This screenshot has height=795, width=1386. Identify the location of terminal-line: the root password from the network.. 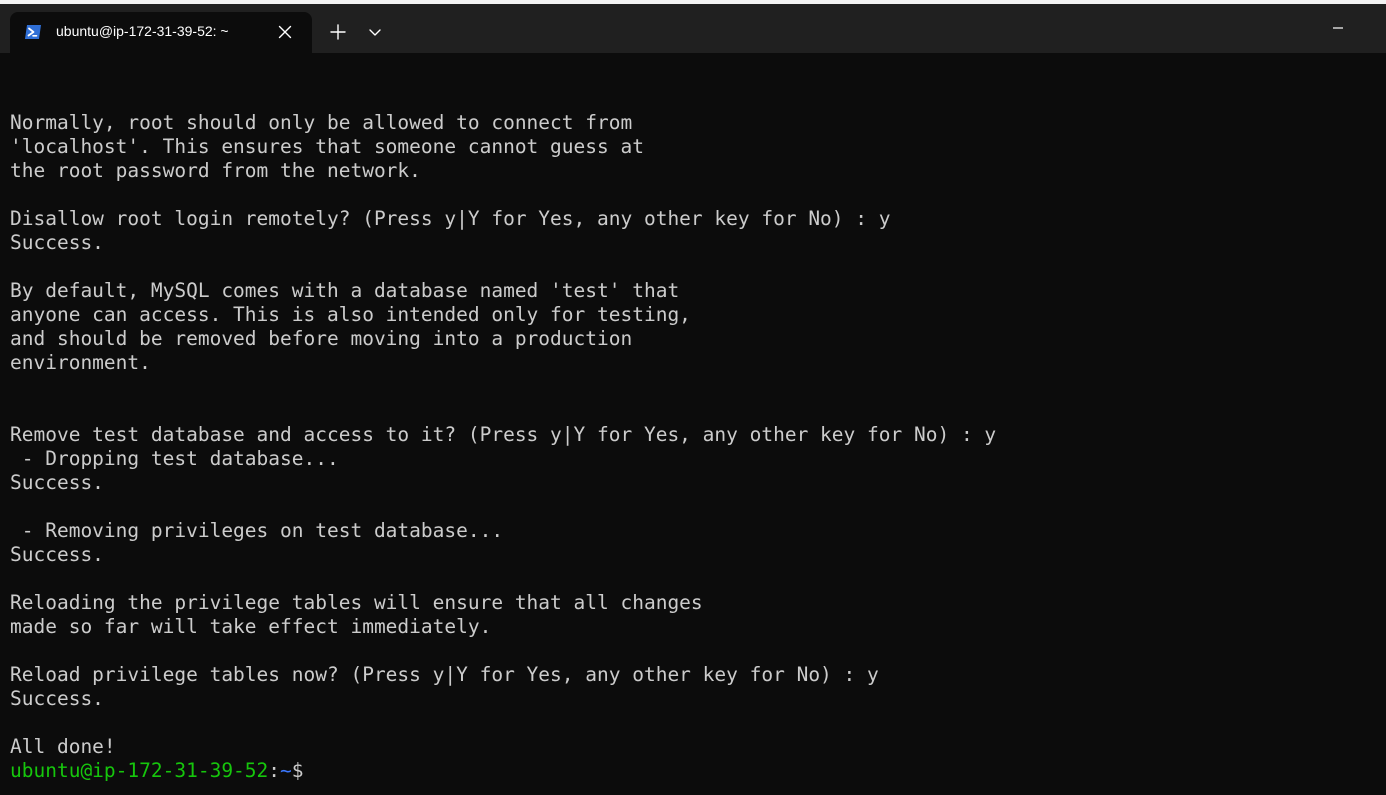
(215, 170).